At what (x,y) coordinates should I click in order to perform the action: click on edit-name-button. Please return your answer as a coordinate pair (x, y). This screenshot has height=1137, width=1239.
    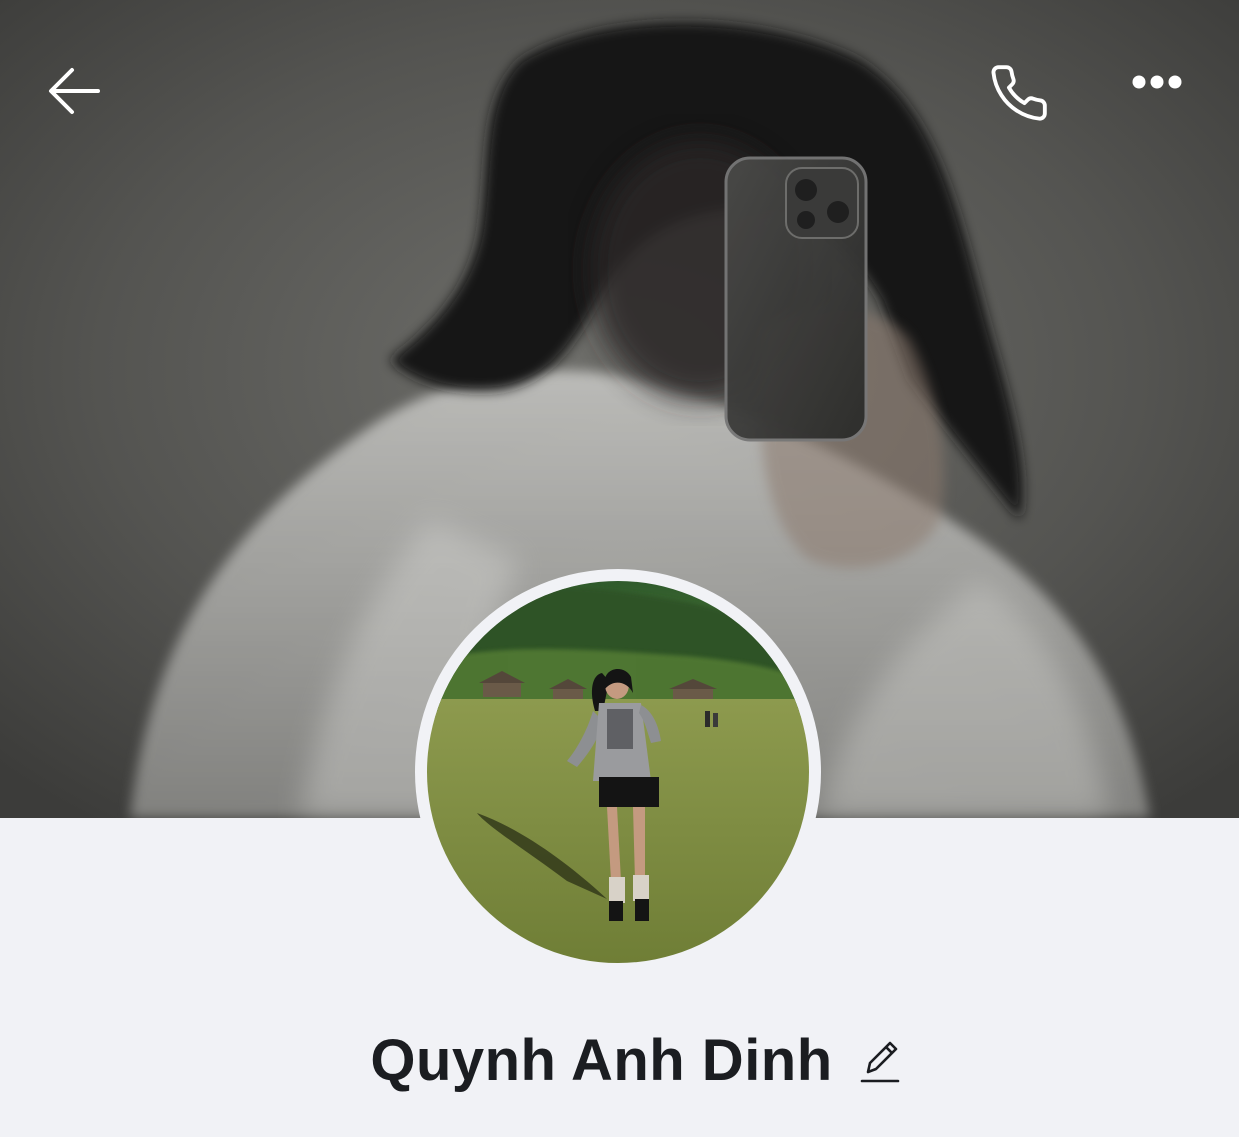
    Looking at the image, I should click on (880, 1060).